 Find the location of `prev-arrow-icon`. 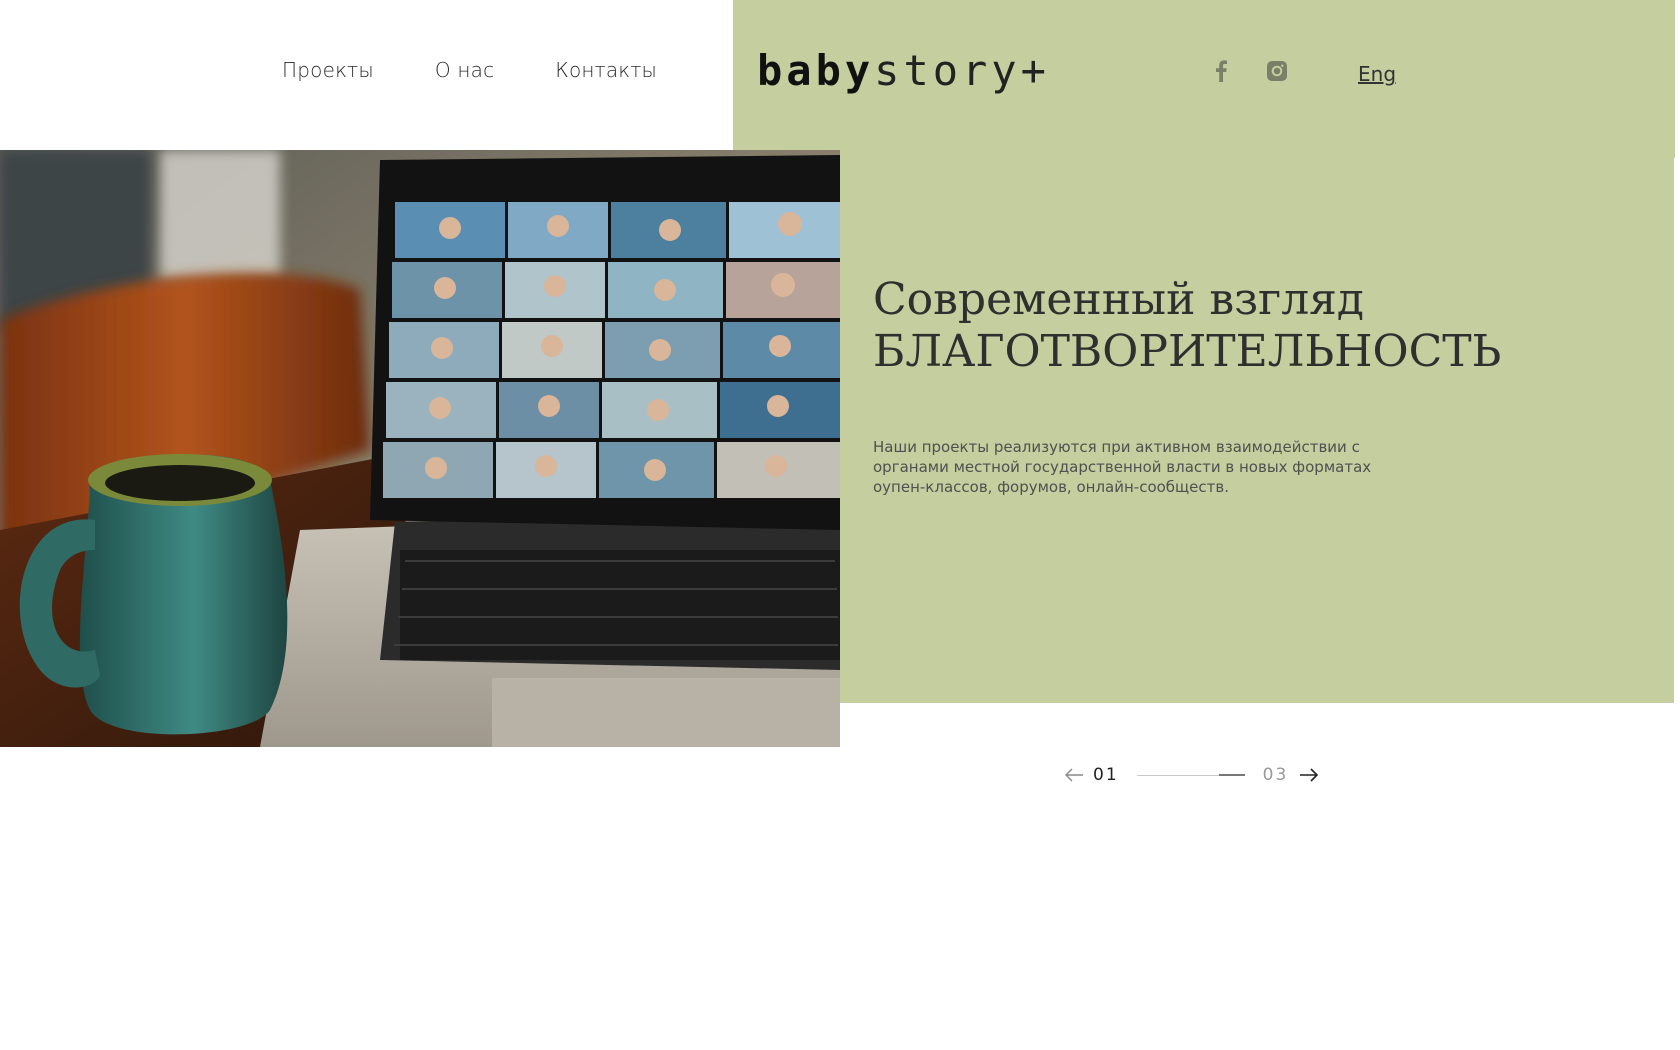

prev-arrow-icon is located at coordinates (1074, 775).